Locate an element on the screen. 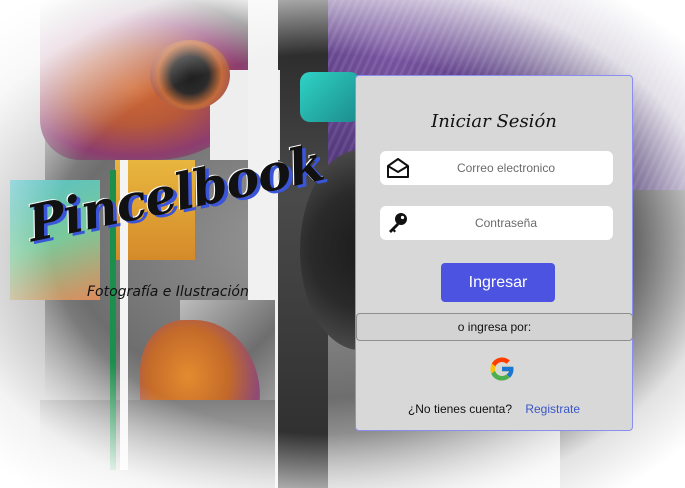 This screenshot has width=685, height=488. signup-prompt: ¿No tienes cuenta? is located at coordinates (459, 409).